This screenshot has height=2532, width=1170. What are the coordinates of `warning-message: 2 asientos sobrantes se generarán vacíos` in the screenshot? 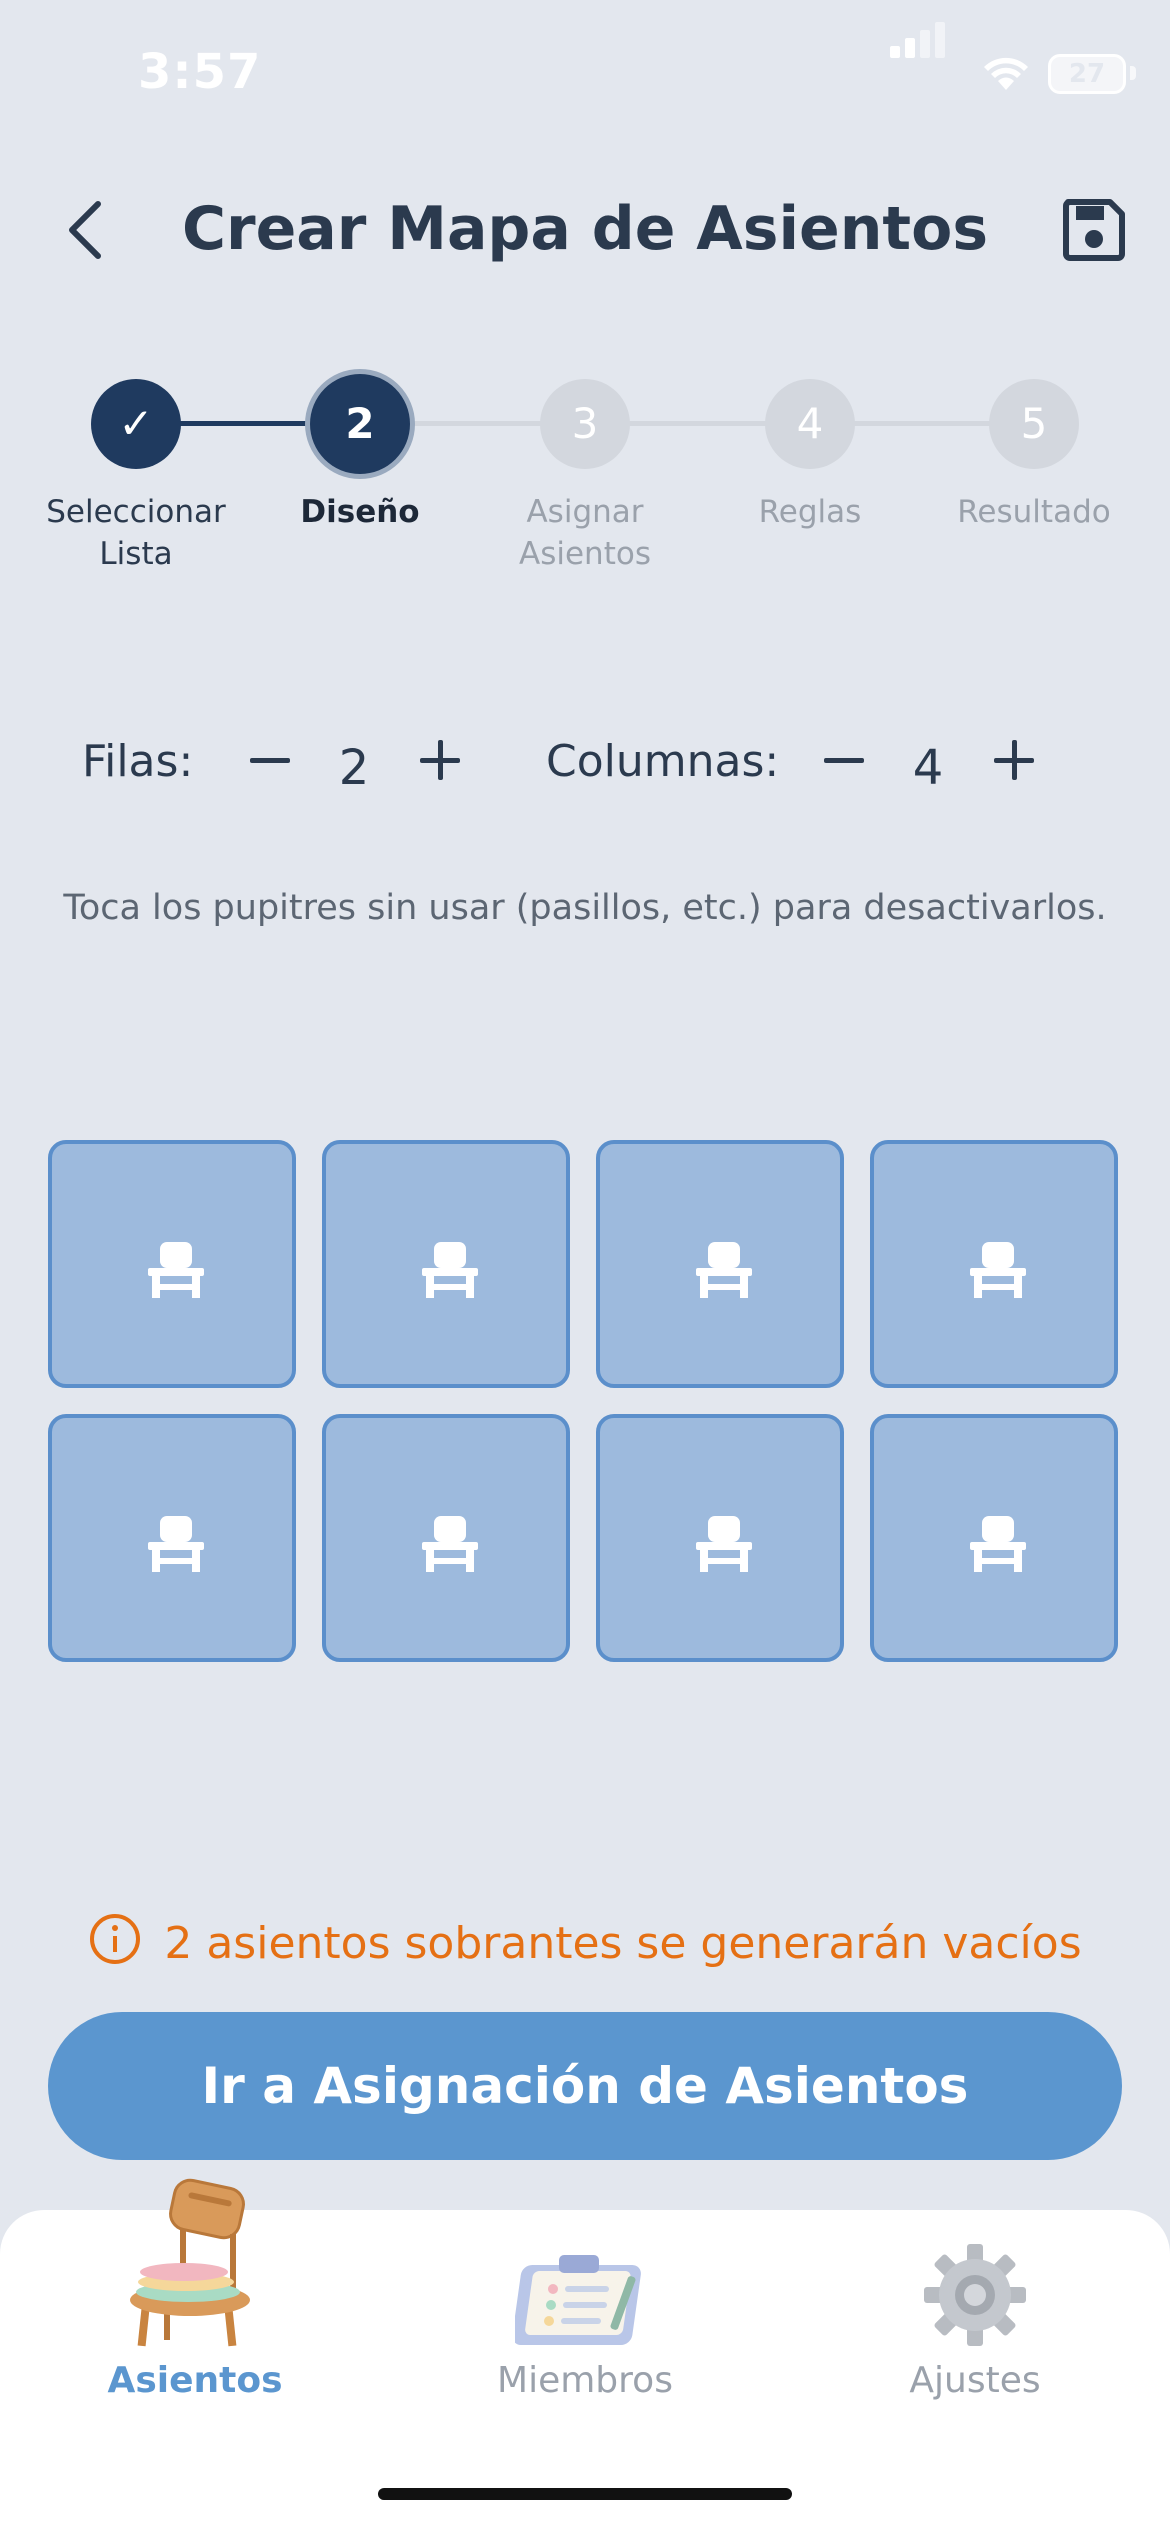 It's located at (585, 1940).